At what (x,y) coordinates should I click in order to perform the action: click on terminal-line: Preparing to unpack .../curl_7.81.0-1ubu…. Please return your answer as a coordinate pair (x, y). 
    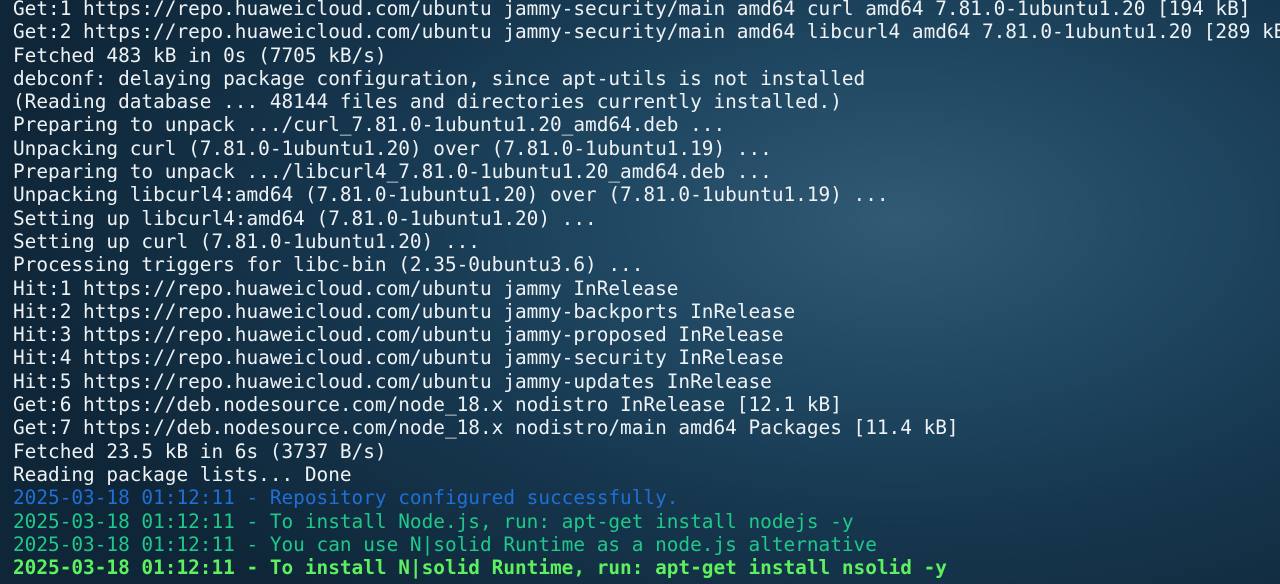
    Looking at the image, I should click on (369, 125).